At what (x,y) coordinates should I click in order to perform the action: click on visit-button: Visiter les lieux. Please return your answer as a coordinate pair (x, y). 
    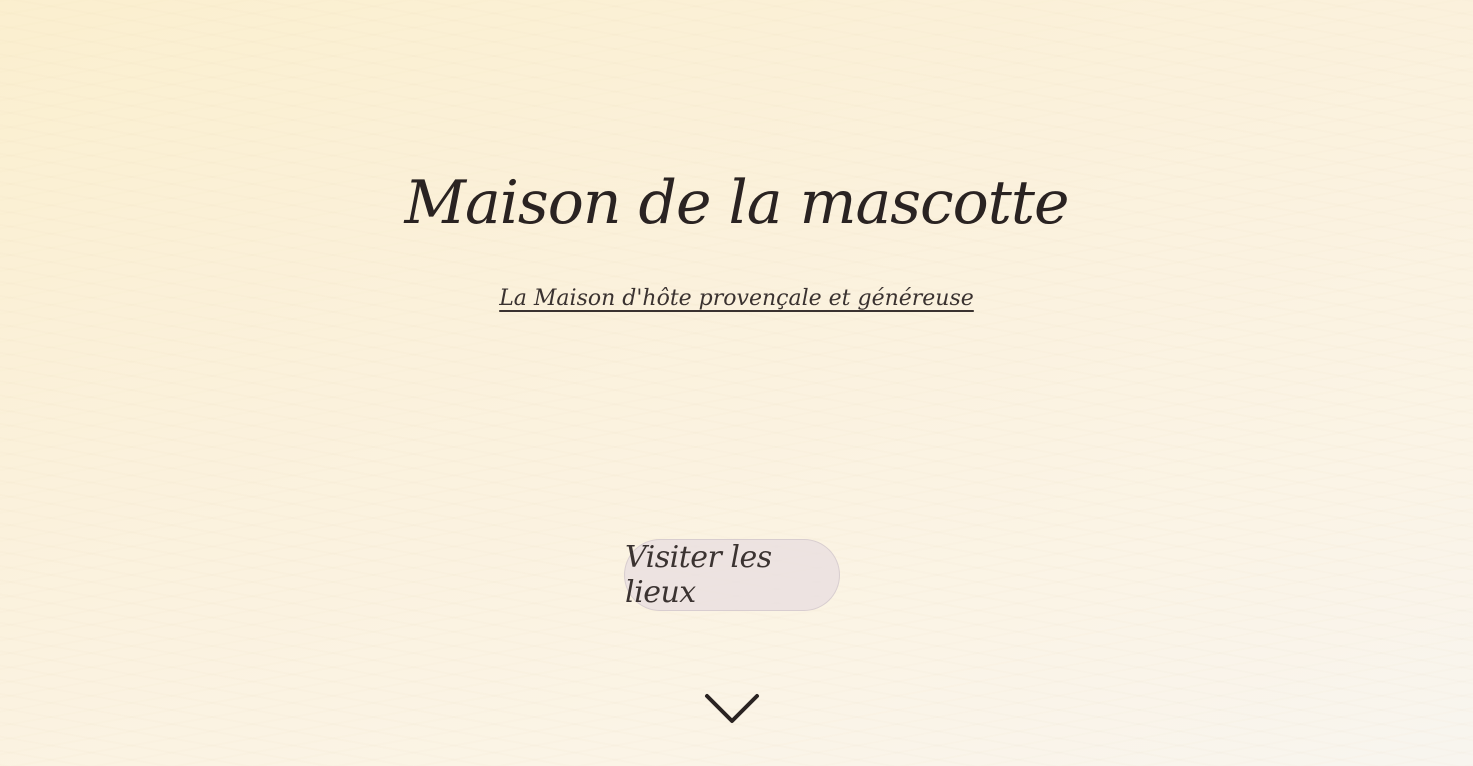
    Looking at the image, I should click on (732, 575).